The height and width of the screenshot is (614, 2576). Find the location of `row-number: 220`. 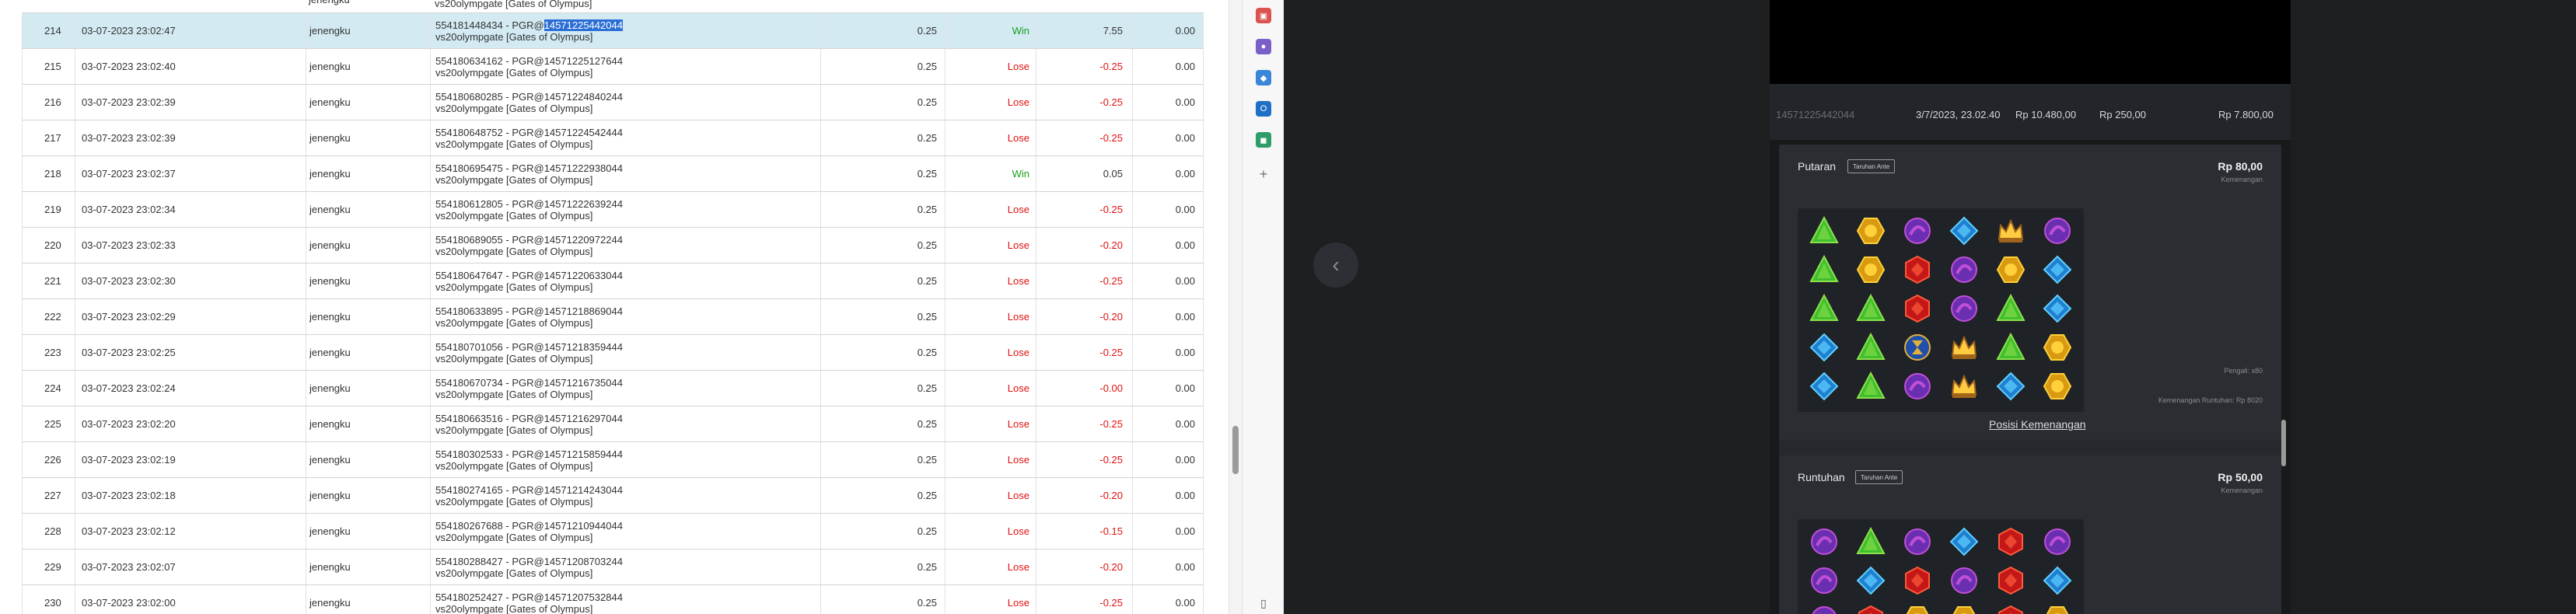

row-number: 220 is located at coordinates (48, 245).